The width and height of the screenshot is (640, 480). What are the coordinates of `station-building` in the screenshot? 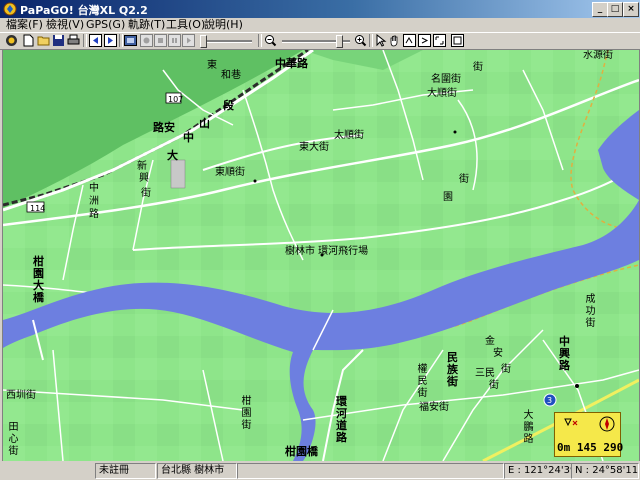 It's located at (178, 174).